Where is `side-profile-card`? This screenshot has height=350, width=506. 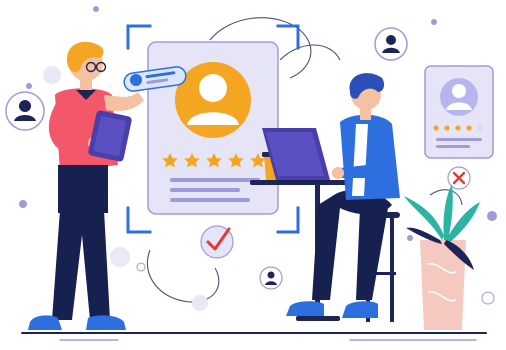
side-profile-card is located at coordinates (459, 112).